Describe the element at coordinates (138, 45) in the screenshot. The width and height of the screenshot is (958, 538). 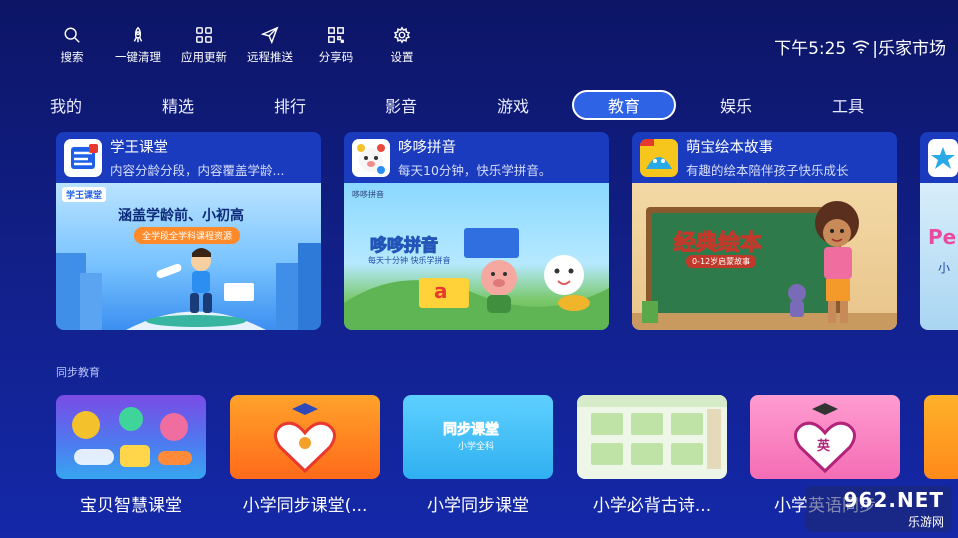
I see `clean-button: 一键清理` at that location.